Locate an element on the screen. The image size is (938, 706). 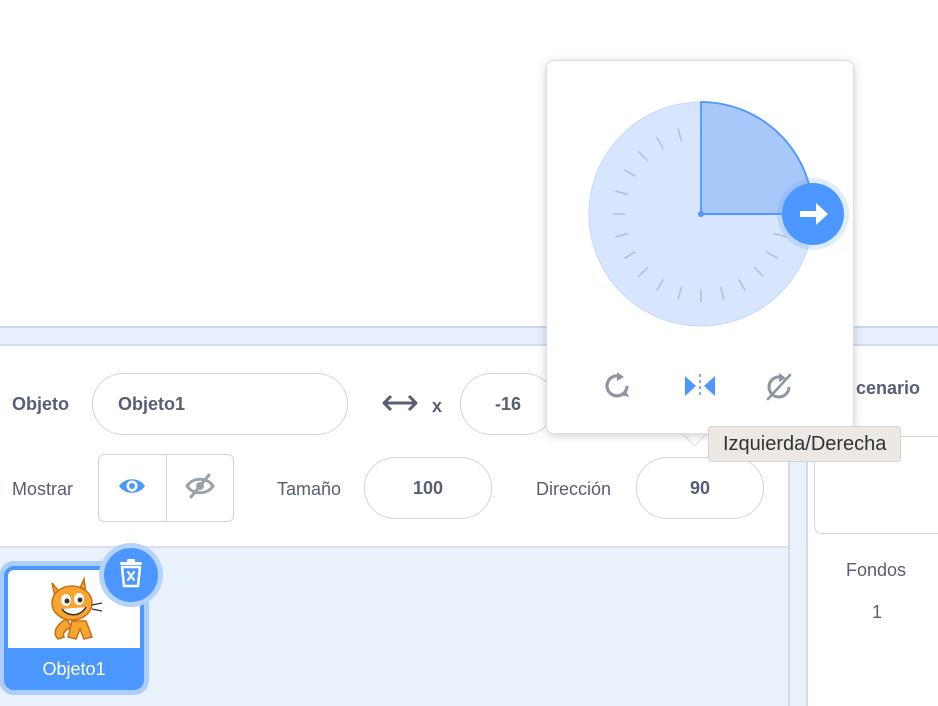
rotation-left-right-button is located at coordinates (700, 388).